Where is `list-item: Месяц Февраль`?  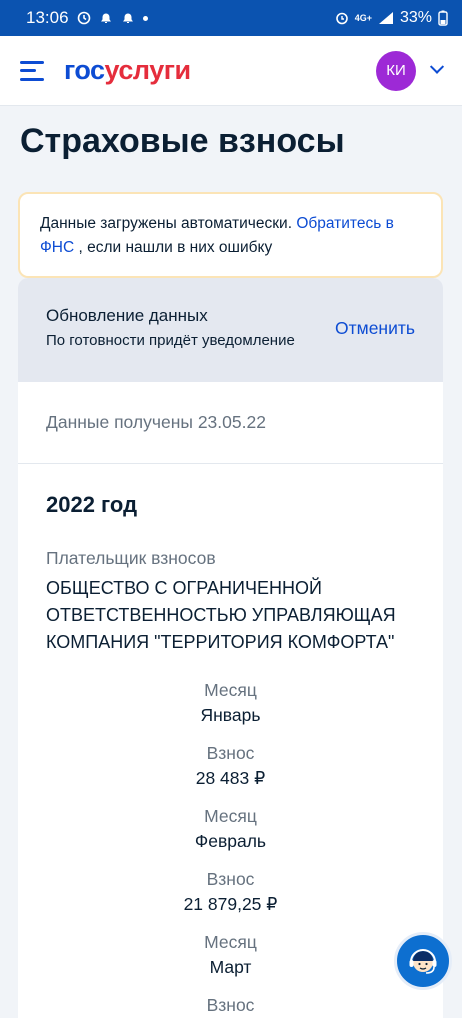 list-item: Месяц Февраль is located at coordinates (230, 835).